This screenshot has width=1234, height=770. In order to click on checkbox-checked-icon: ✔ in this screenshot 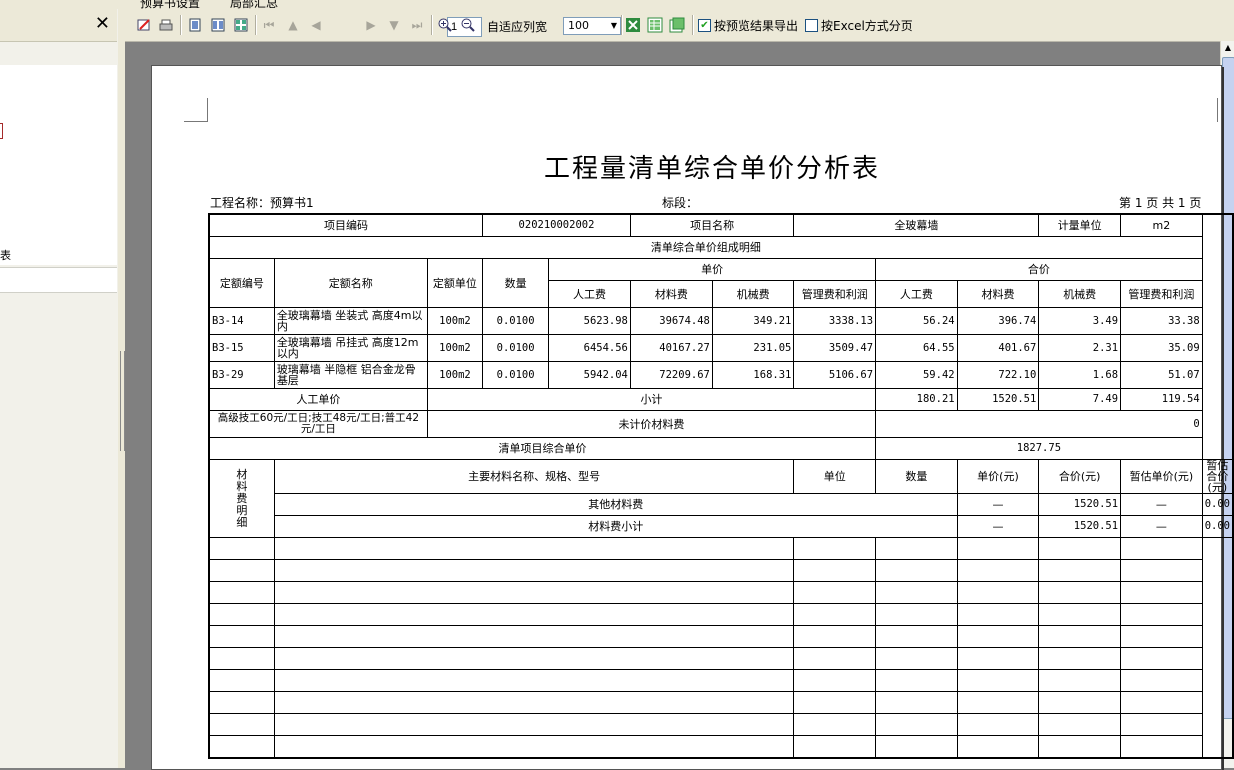, I will do `click(704, 25)`.